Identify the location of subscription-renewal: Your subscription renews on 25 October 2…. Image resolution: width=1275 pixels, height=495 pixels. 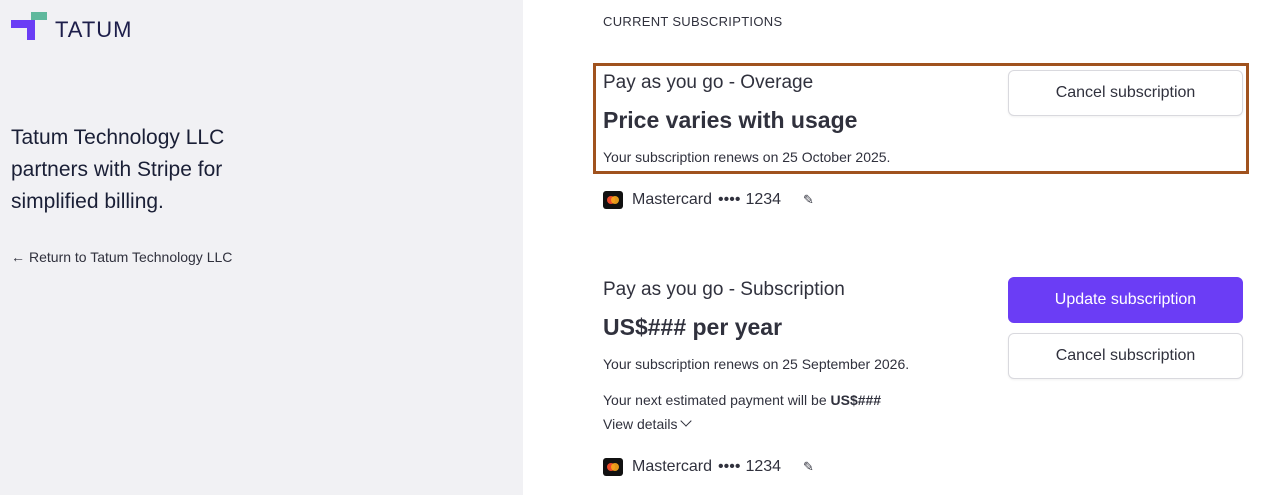
(747, 157).